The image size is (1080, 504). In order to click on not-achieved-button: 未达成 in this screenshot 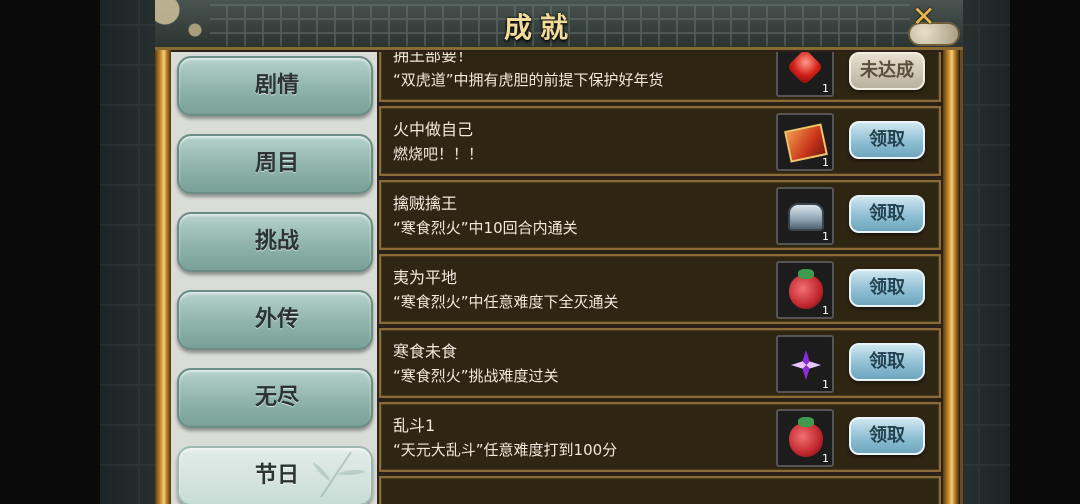, I will do `click(887, 71)`.